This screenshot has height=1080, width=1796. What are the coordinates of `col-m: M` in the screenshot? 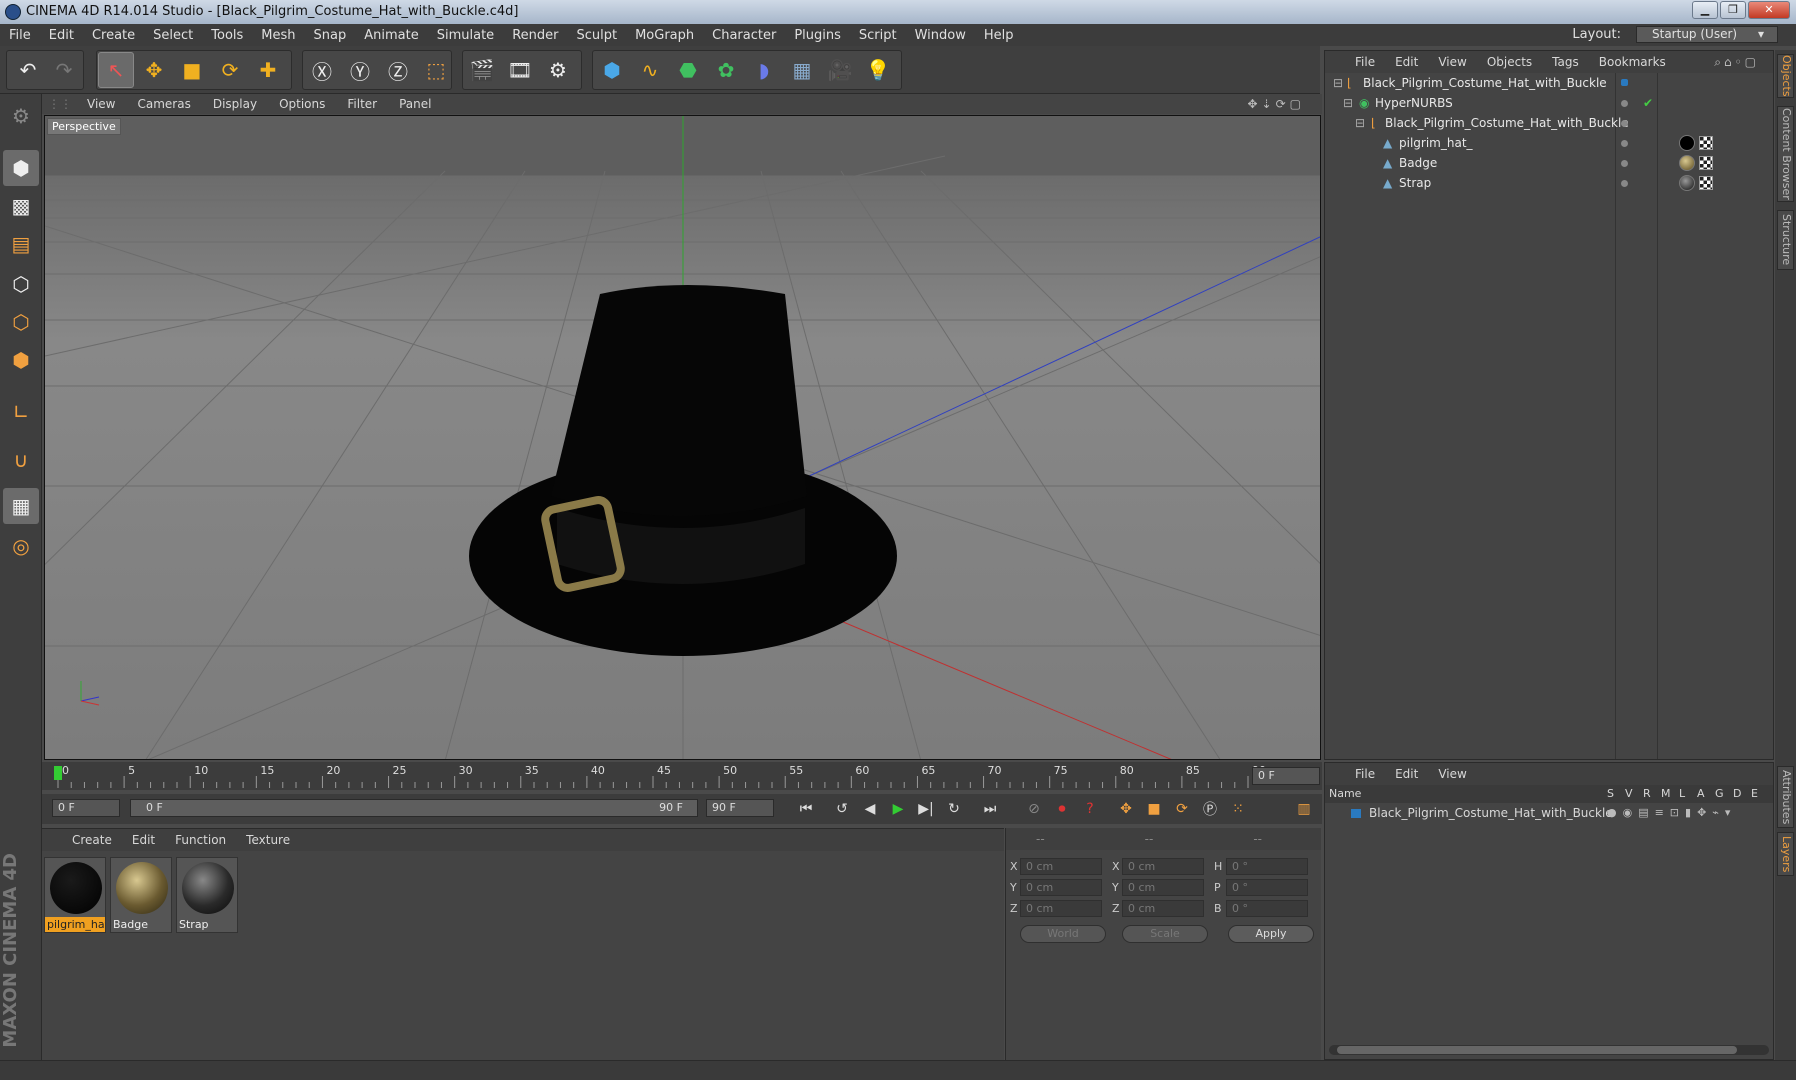 It's located at (1670, 794).